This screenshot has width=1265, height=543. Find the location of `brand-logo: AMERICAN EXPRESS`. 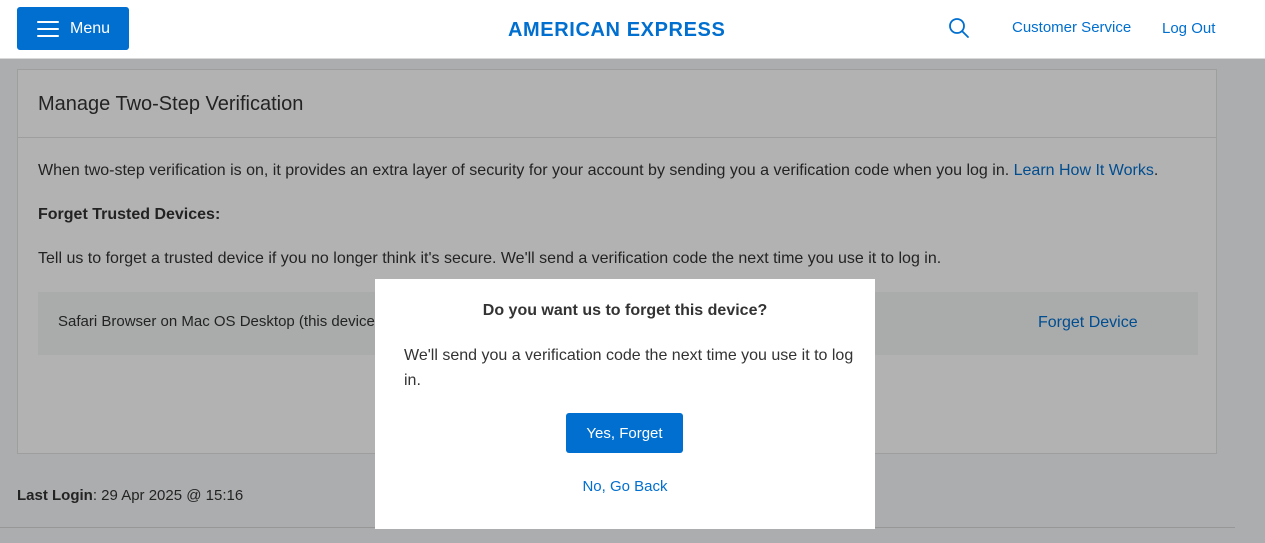

brand-logo: AMERICAN EXPRESS is located at coordinates (616, 30).